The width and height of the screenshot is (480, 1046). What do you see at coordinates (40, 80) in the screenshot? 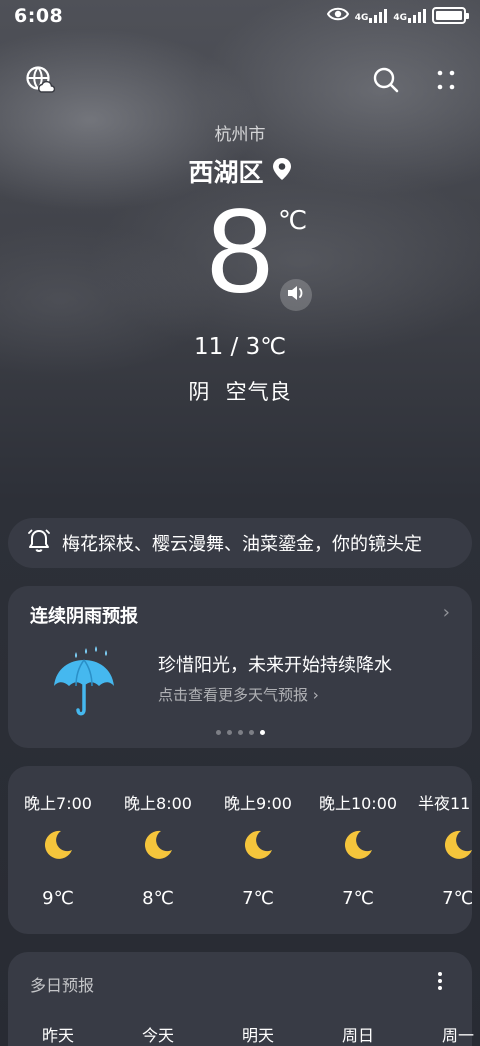
I see `globe-cloud-icon` at bounding box center [40, 80].